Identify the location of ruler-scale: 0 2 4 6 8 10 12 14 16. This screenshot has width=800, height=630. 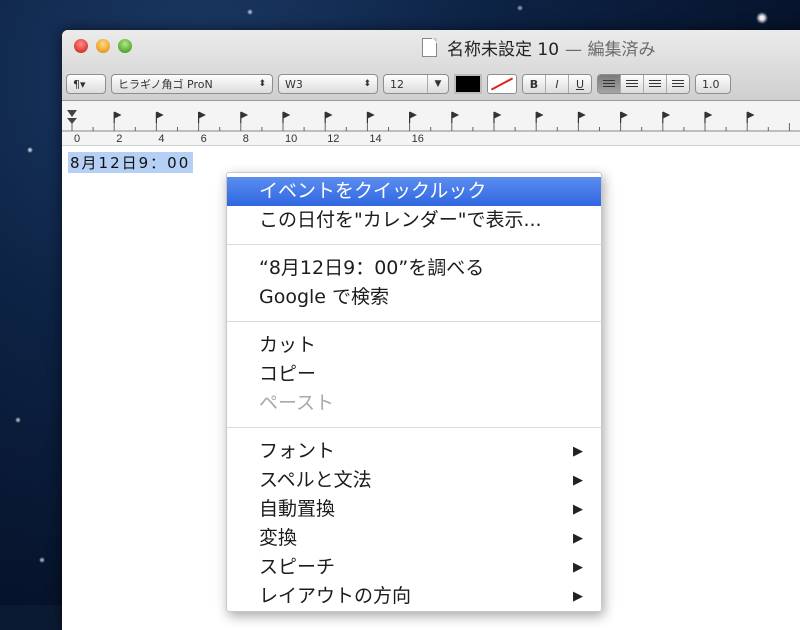
(431, 127).